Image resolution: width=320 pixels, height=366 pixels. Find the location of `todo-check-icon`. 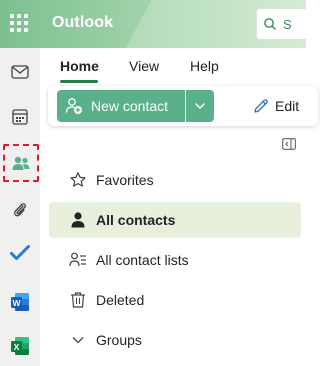

todo-check-icon is located at coordinates (20, 252).